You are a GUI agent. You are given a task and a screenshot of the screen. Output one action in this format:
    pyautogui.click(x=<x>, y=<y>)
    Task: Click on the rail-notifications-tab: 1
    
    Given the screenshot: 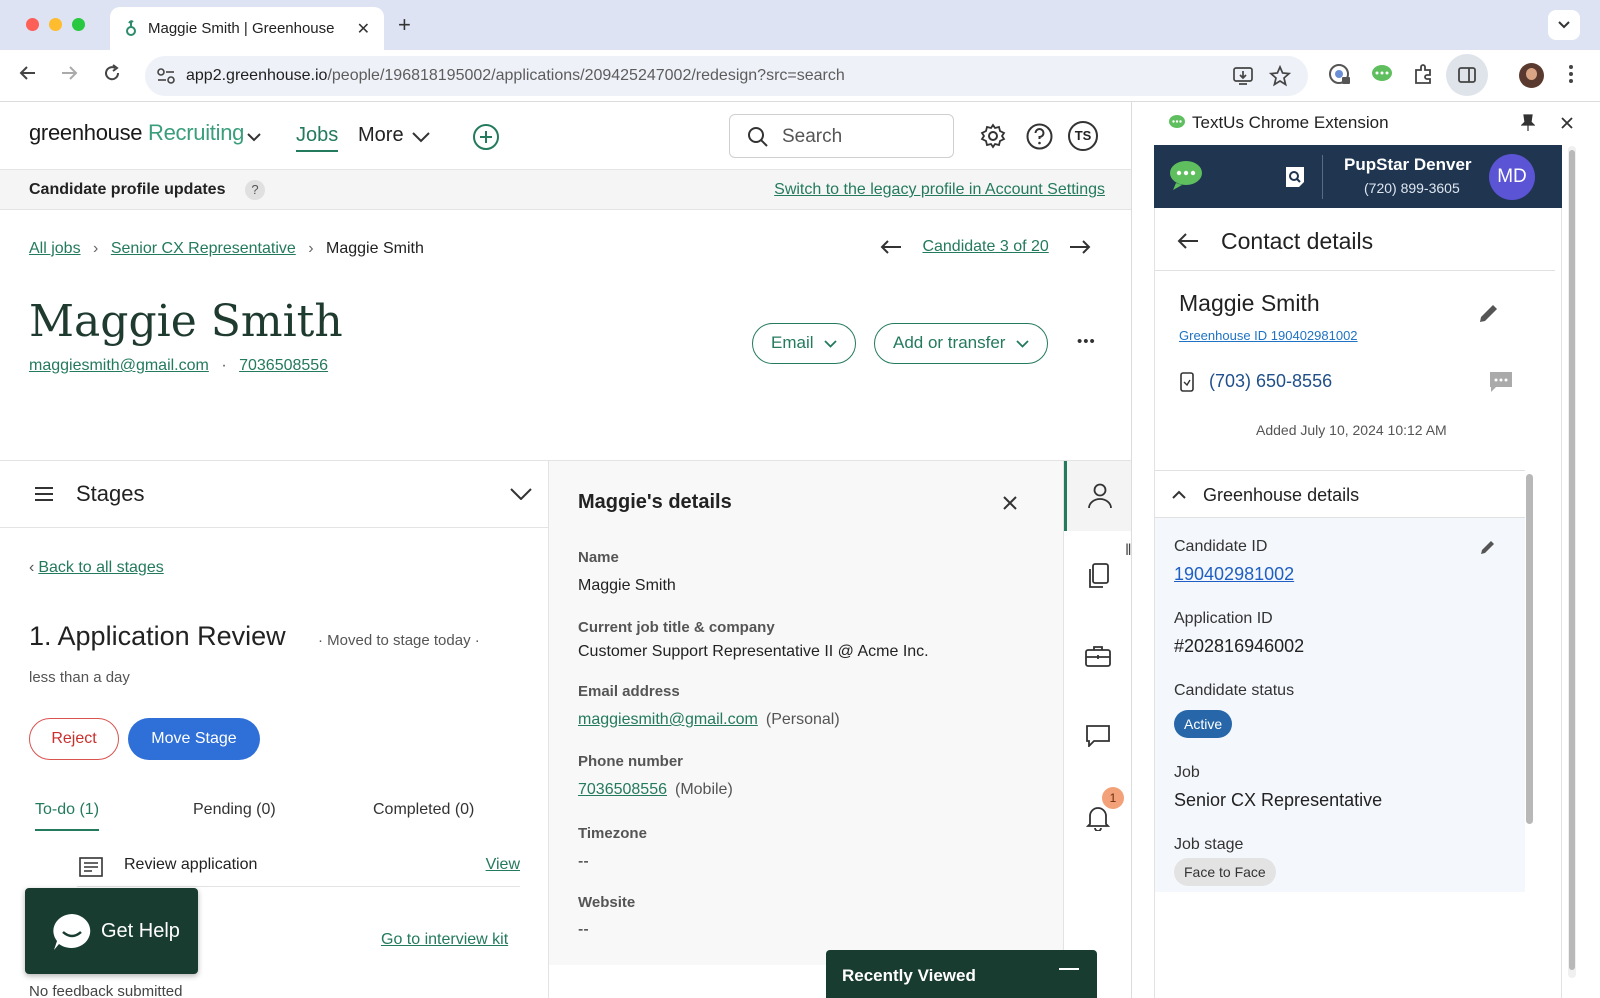 What is the action you would take?
    pyautogui.click(x=1098, y=816)
    